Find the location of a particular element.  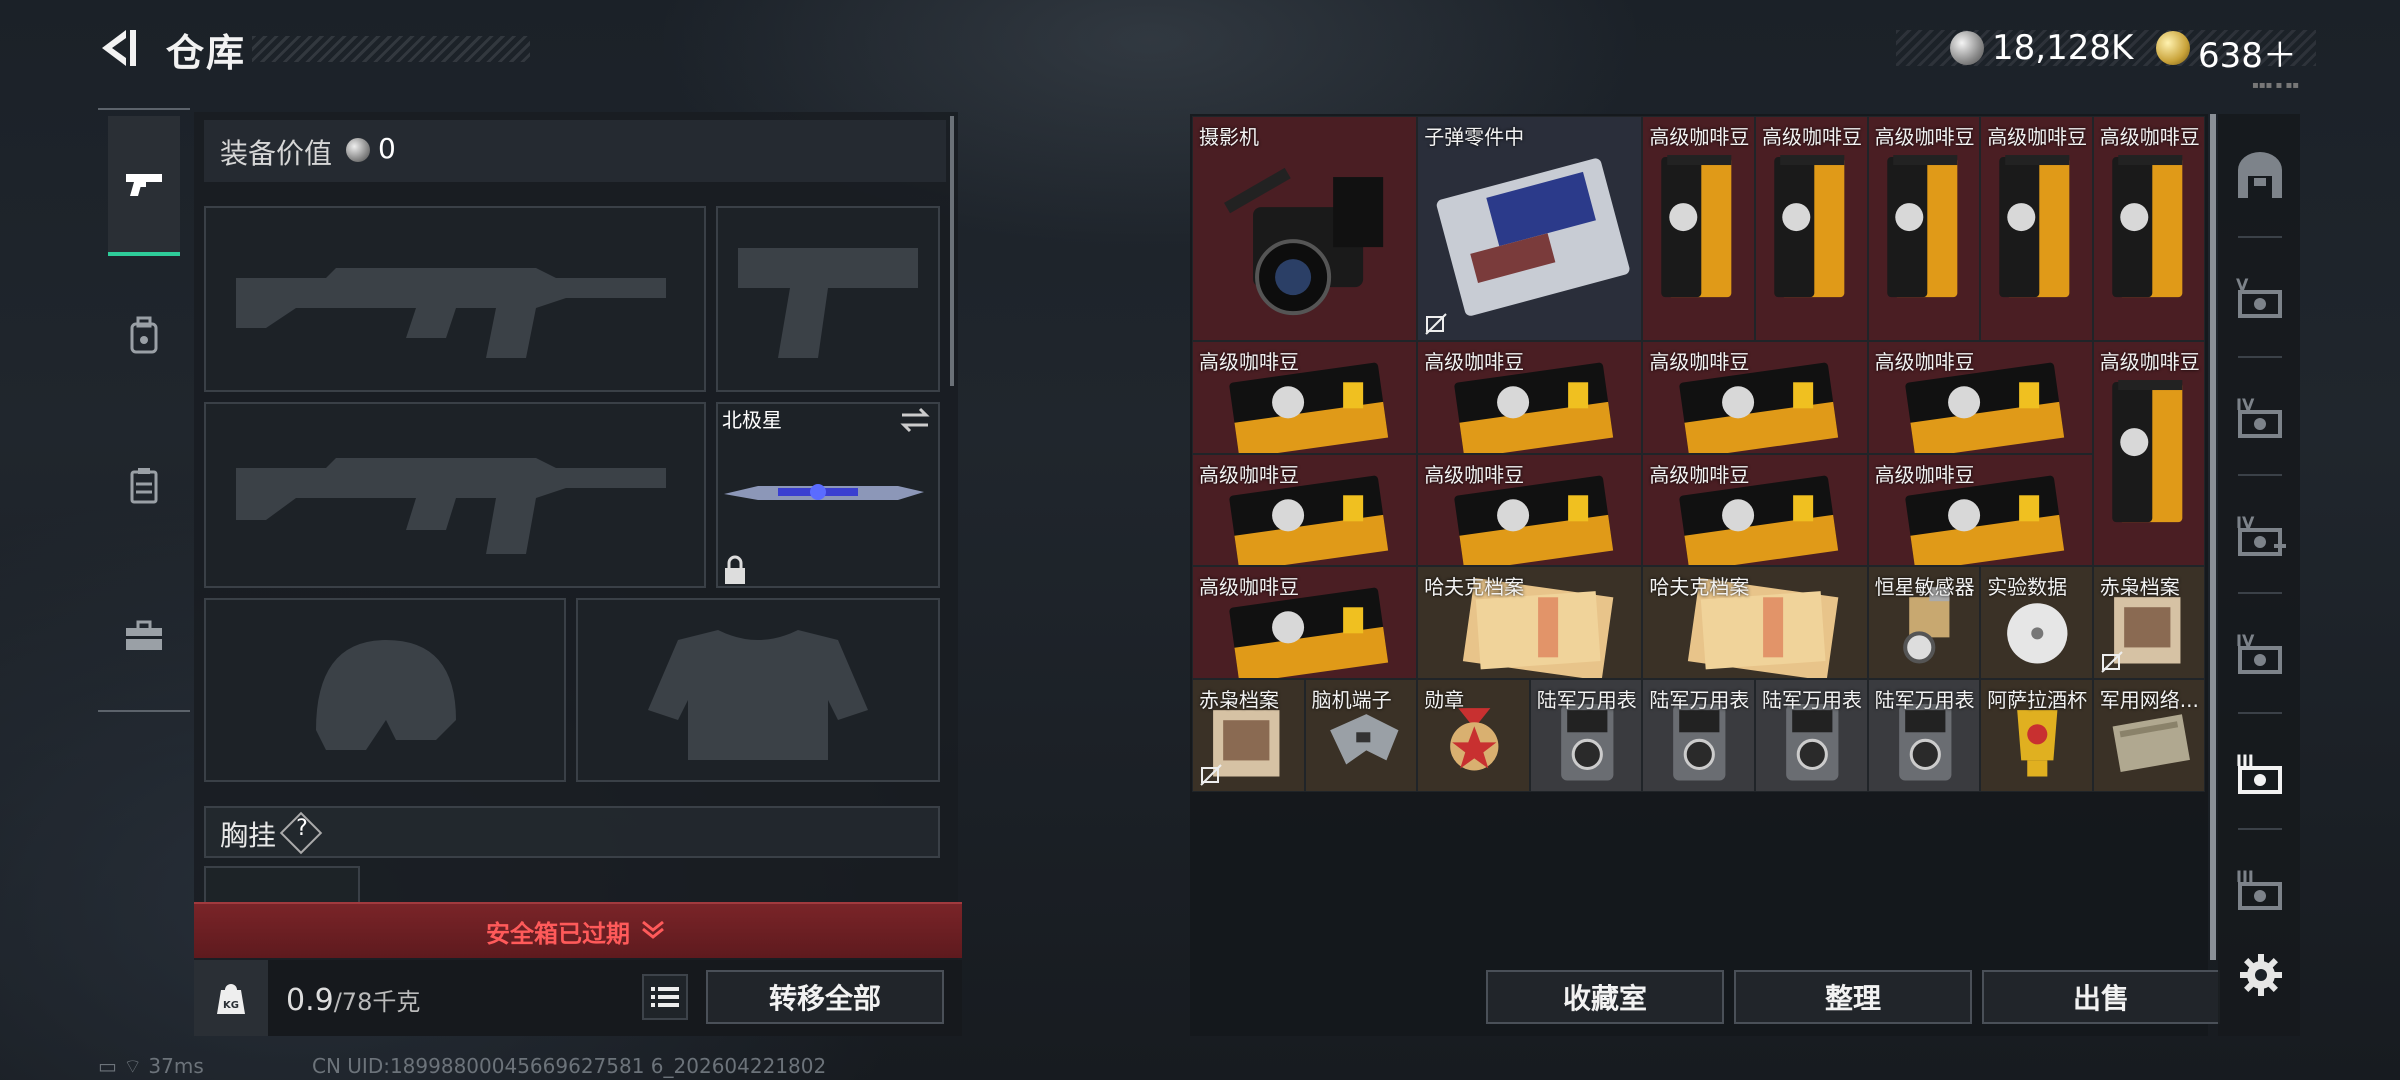

collection-room-button: 收藏室 is located at coordinates (1605, 997).